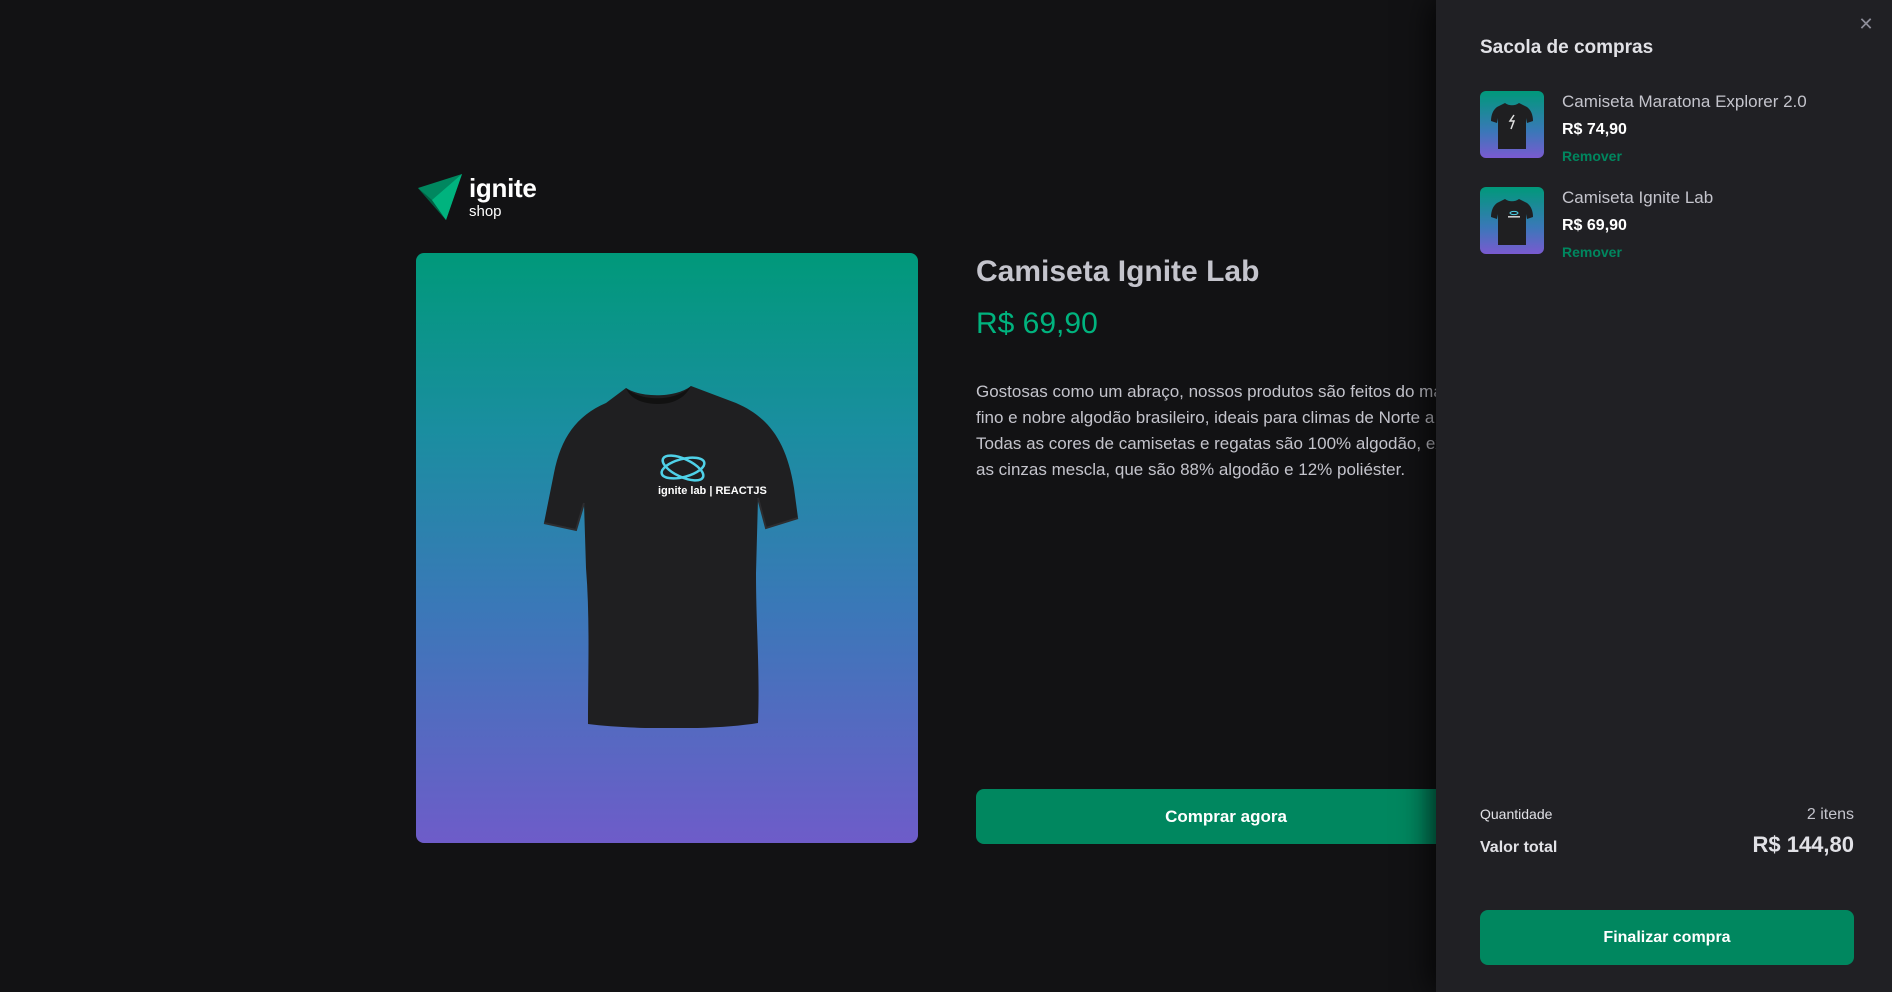  I want to click on cart-item-price: R$ 74,90, so click(1594, 129).